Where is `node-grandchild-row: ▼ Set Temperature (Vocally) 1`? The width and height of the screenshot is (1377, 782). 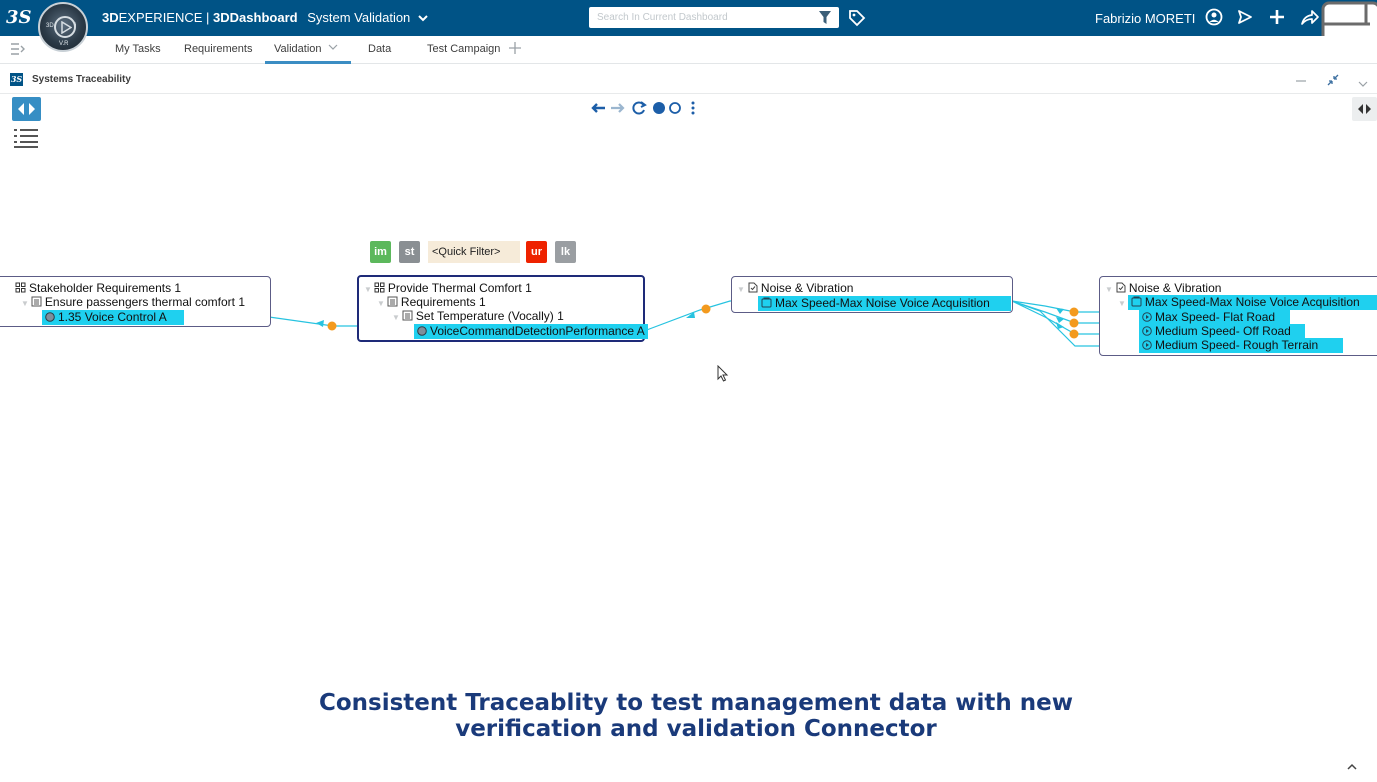
node-grandchild-row: ▼ Set Temperature (Vocally) 1 is located at coordinates (478, 317).